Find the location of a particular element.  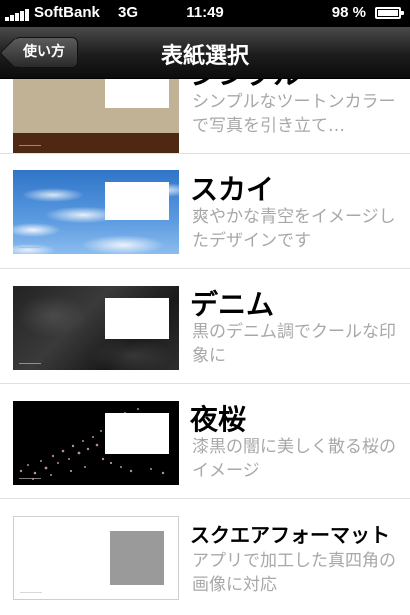

cover-description: 爽やかな青空をイメージしたデザインです is located at coordinates (294, 229).